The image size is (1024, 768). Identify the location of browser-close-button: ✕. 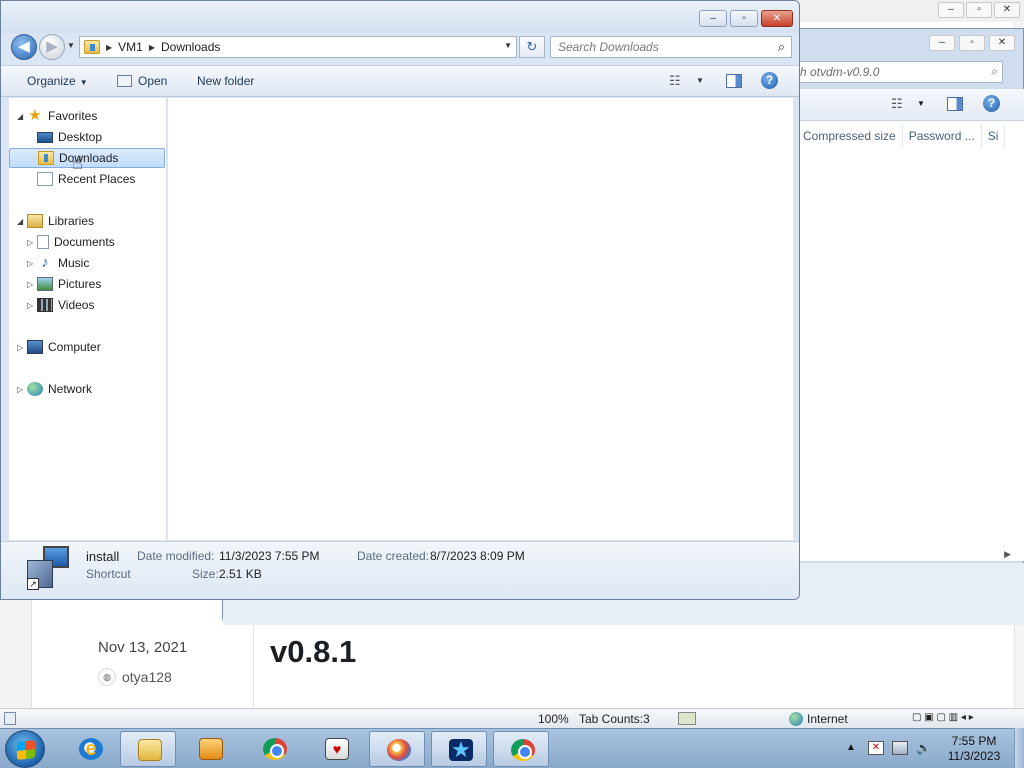
(1007, 10).